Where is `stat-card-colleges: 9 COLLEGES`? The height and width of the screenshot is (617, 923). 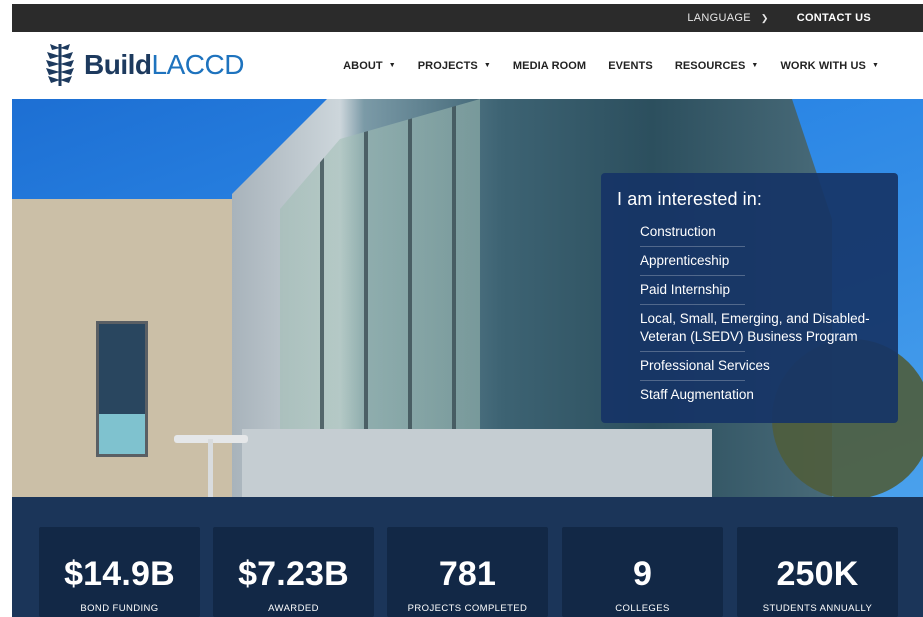 stat-card-colleges: 9 COLLEGES is located at coordinates (642, 572).